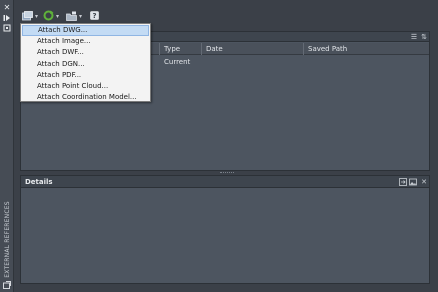 This screenshot has height=292, width=438. What do you see at coordinates (225, 181) in the screenshot?
I see `details-header: Details ✕` at bounding box center [225, 181].